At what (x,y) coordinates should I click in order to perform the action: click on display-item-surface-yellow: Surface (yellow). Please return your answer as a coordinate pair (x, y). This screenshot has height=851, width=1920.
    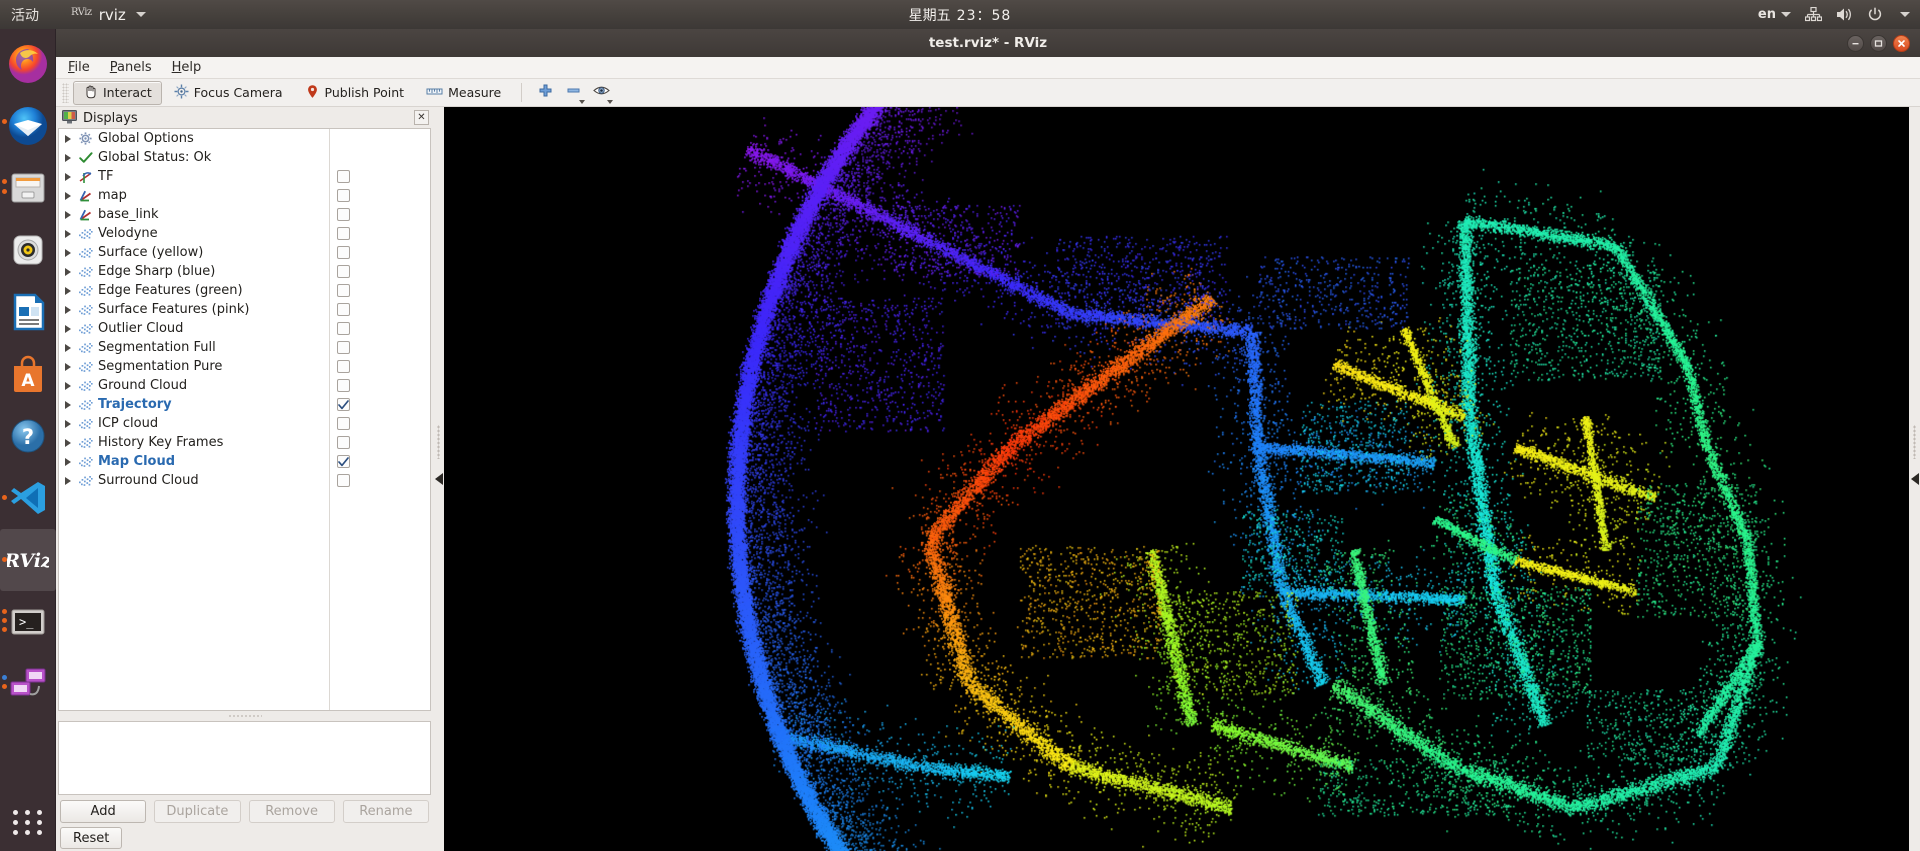
    Looking at the image, I should click on (244, 252).